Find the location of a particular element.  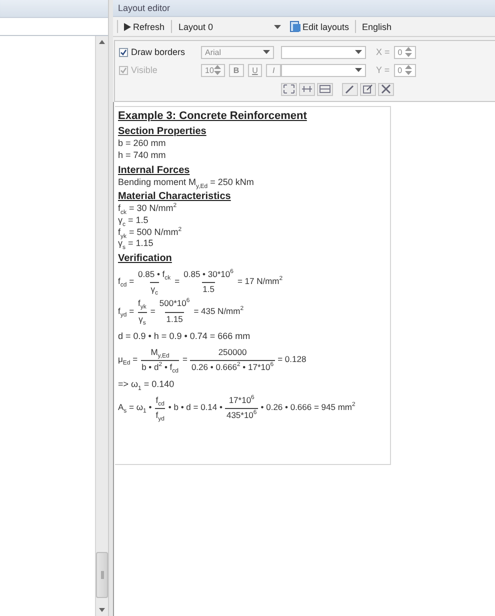

edit-layouts-button: Edit layouts is located at coordinates (320, 26).